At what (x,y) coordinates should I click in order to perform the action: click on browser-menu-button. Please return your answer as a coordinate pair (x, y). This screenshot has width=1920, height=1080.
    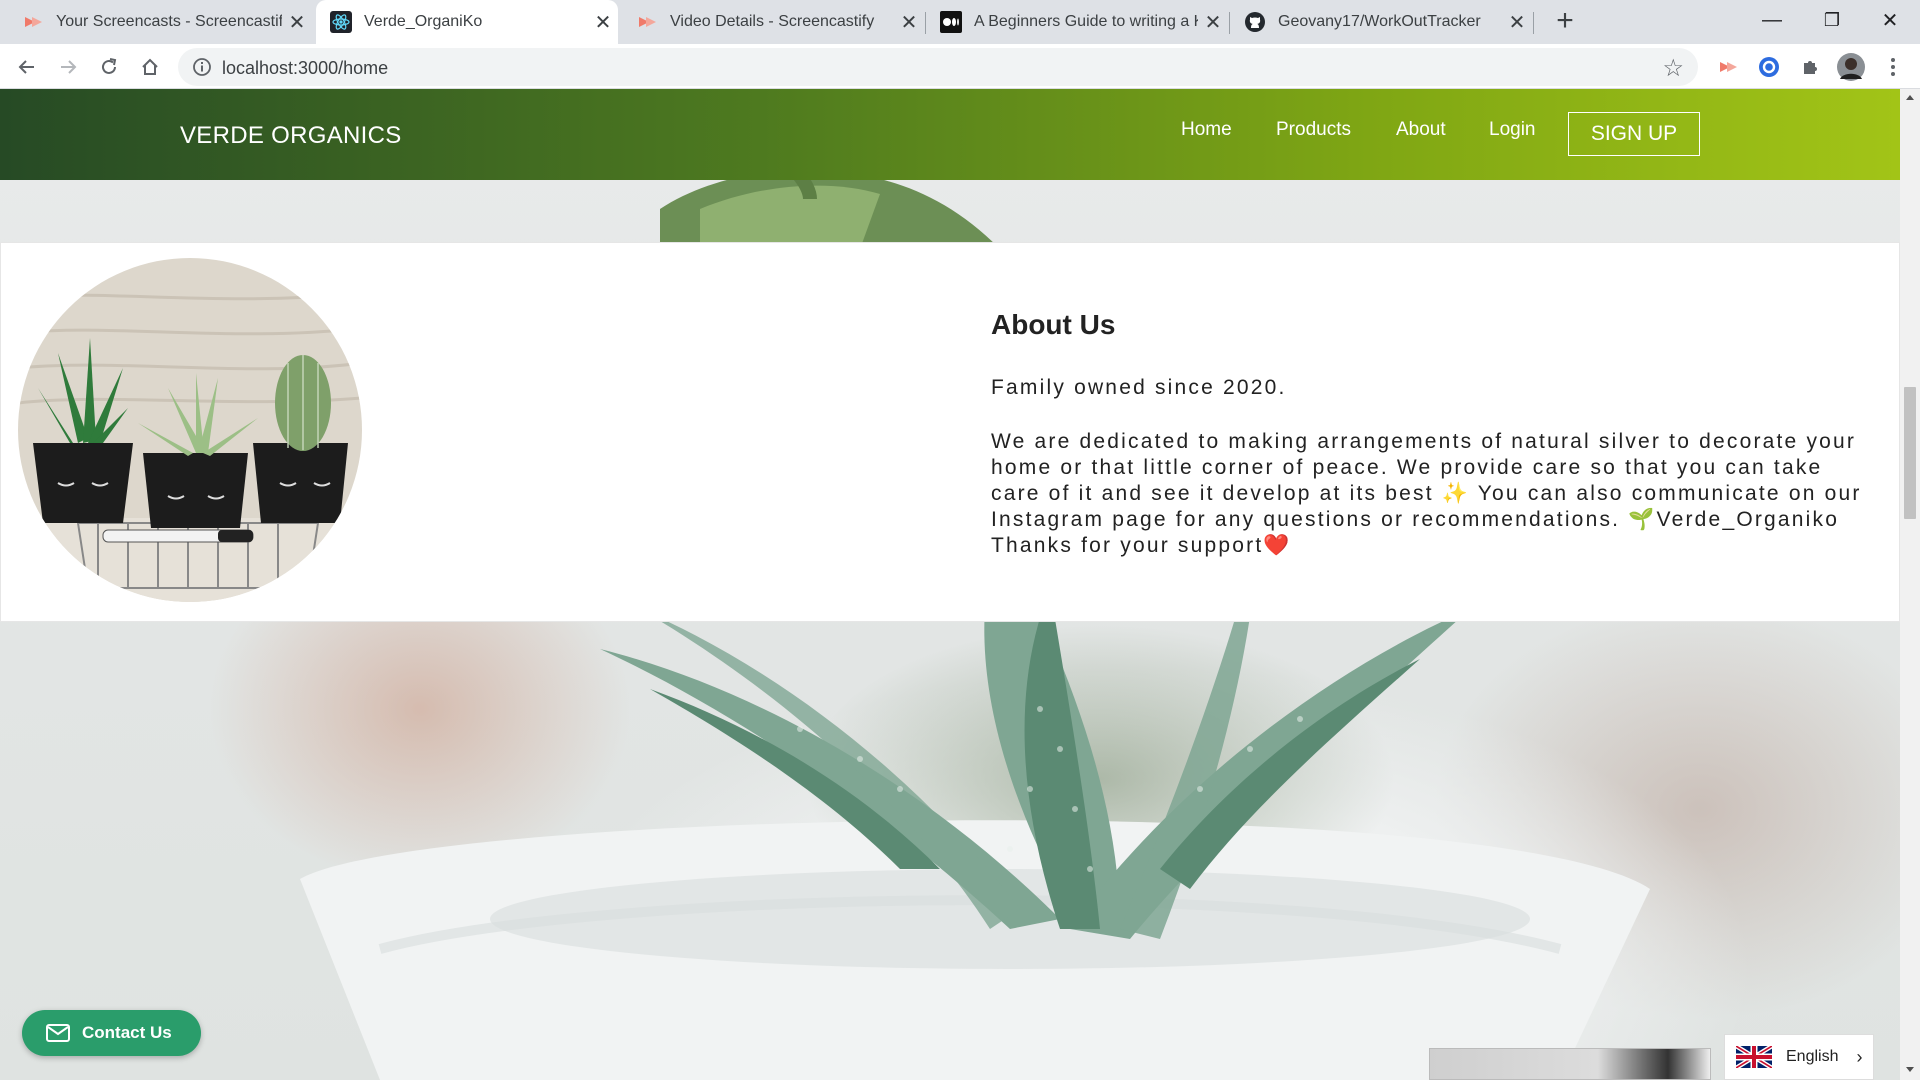
    Looking at the image, I should click on (1893, 67).